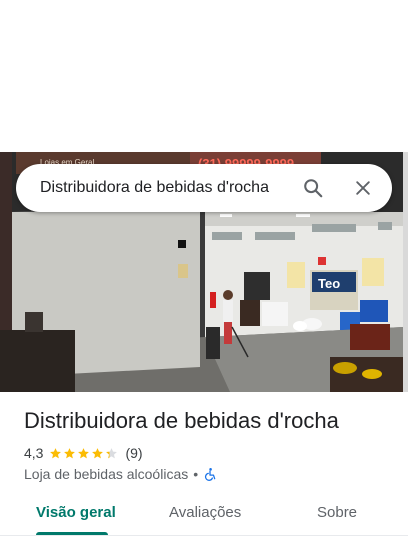 The image size is (408, 544). I want to click on scrollbar, so click(405, 272).